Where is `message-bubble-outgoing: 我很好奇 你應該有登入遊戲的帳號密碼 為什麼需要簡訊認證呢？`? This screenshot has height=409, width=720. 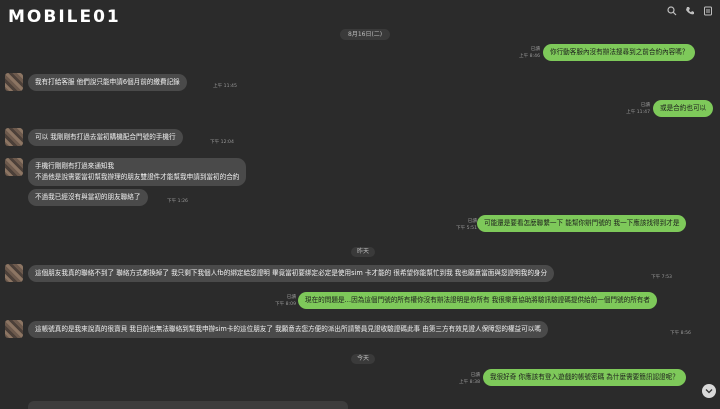 message-bubble-outgoing: 我很好奇 你應該有登入遊戲的帳號密碼 為什麼需要簡訊認證呢？ is located at coordinates (584, 377).